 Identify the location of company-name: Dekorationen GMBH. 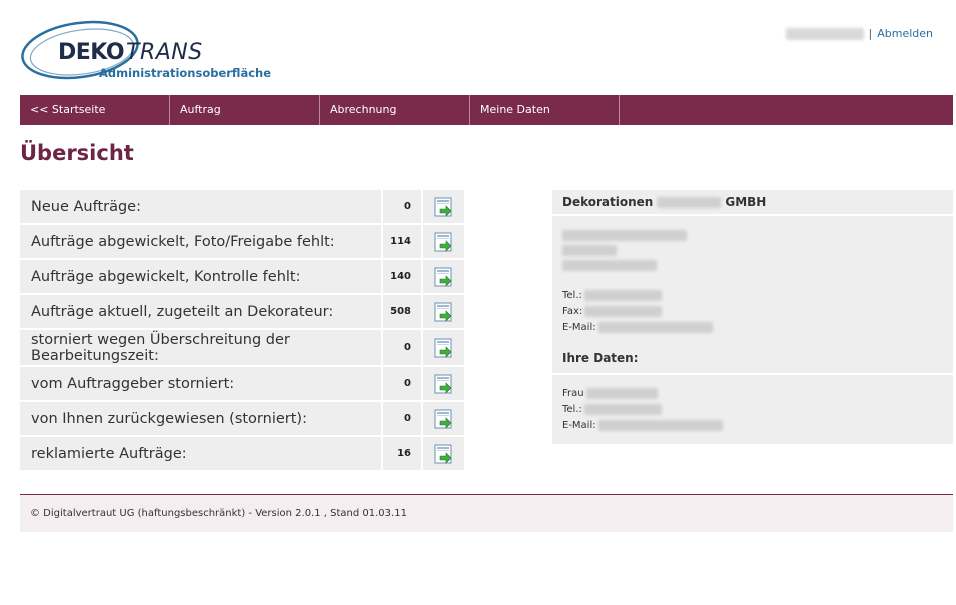
(752, 203).